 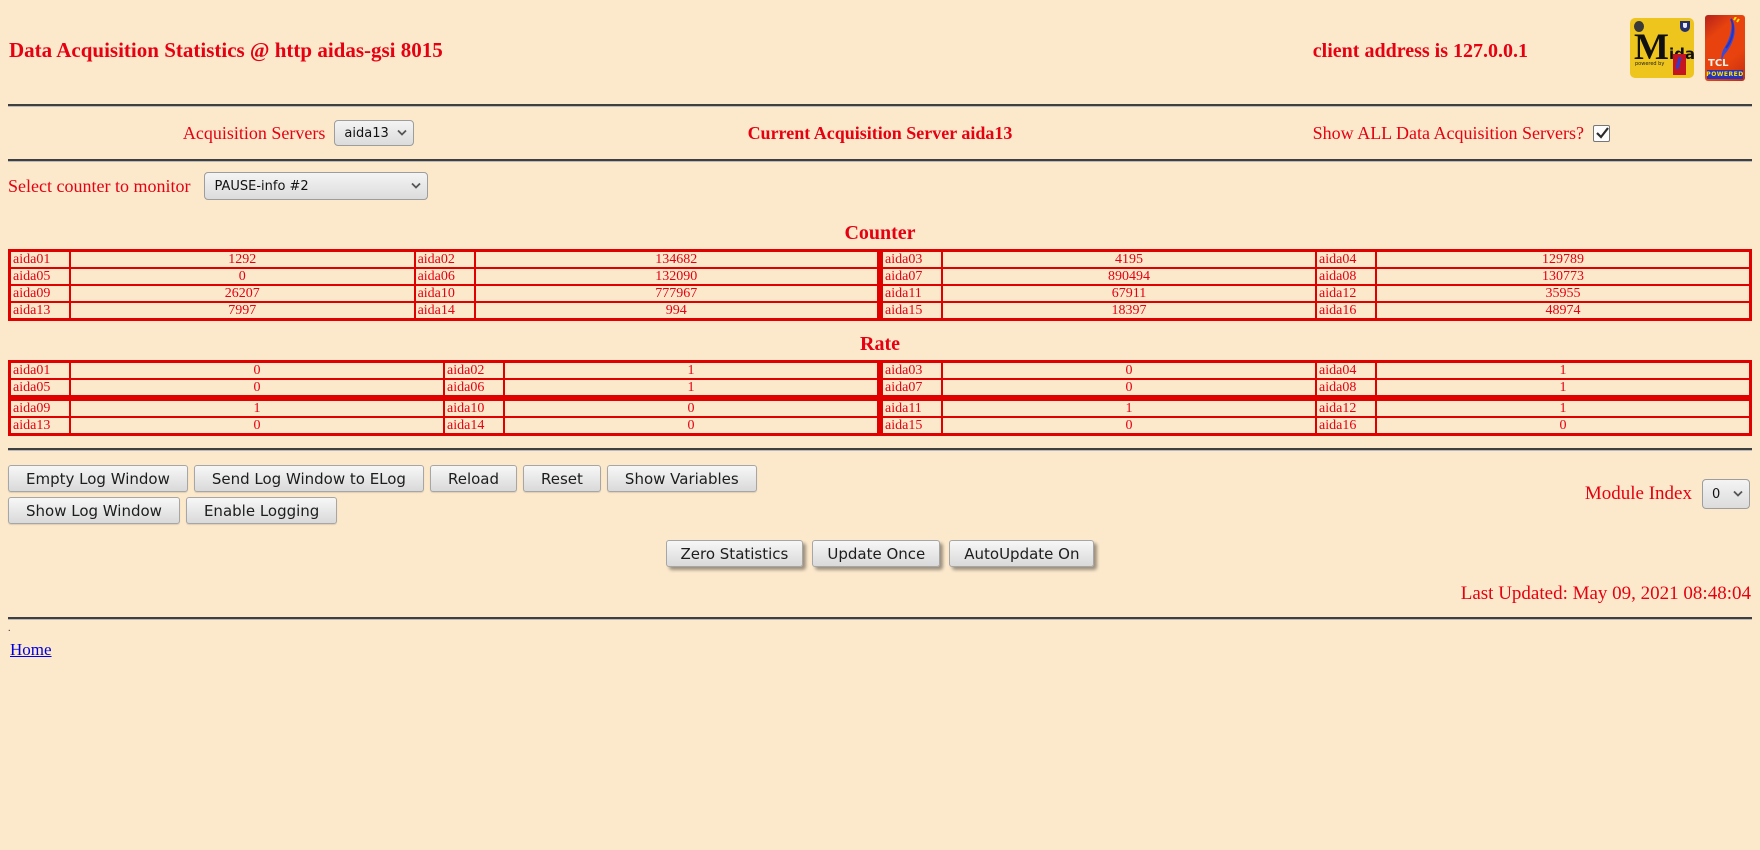 What do you see at coordinates (676, 310) in the screenshot?
I see `stat-value-cell: 994` at bounding box center [676, 310].